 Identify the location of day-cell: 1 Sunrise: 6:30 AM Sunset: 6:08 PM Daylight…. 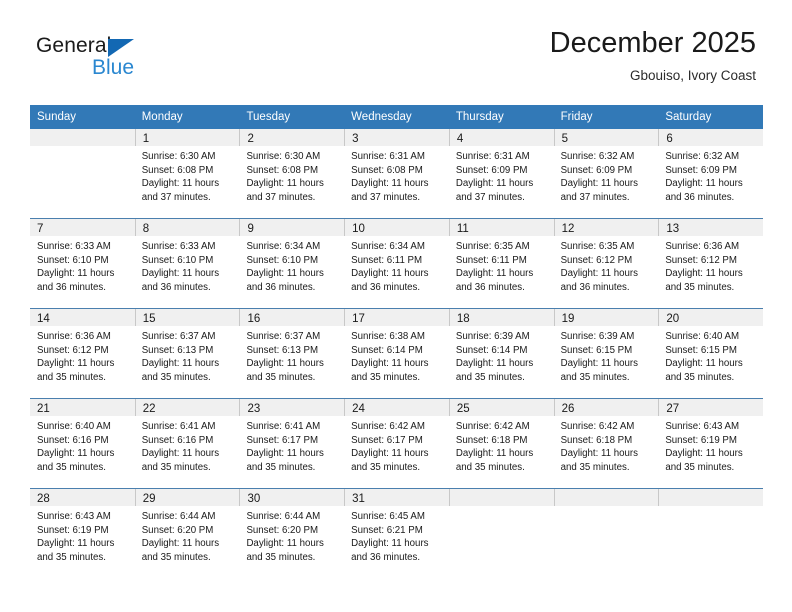
(187, 173).